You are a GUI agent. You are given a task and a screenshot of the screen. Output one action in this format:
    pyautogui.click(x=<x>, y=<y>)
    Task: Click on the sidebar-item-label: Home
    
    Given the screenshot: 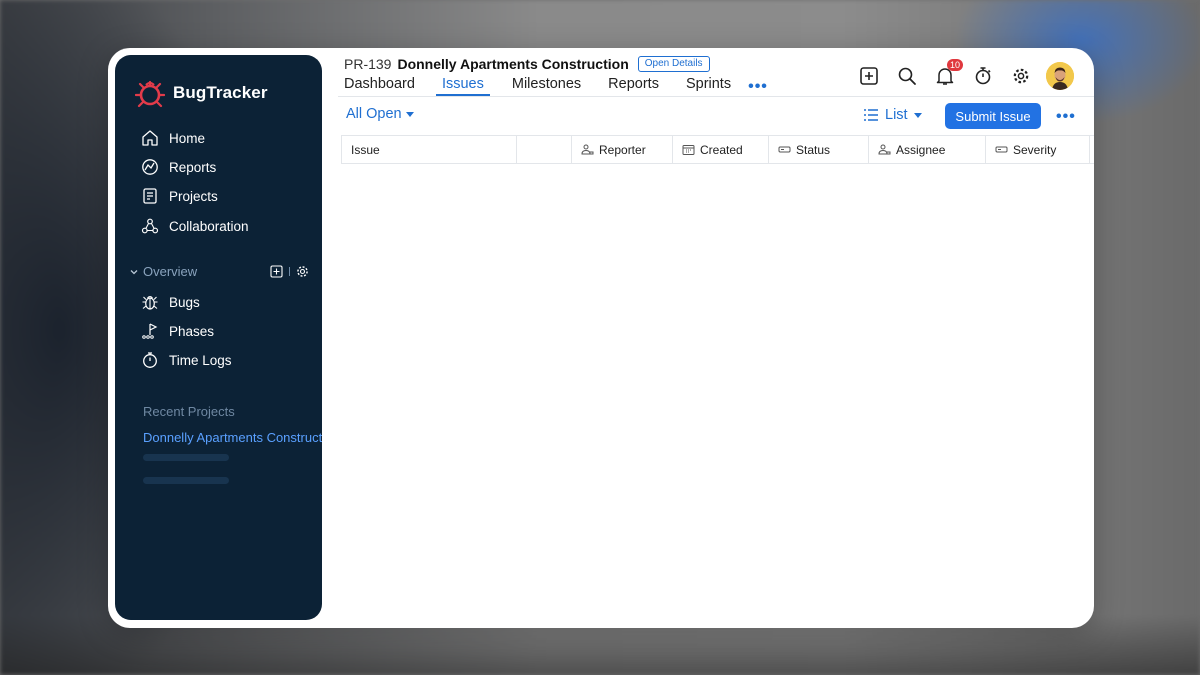 What is the action you would take?
    pyautogui.click(x=187, y=138)
    